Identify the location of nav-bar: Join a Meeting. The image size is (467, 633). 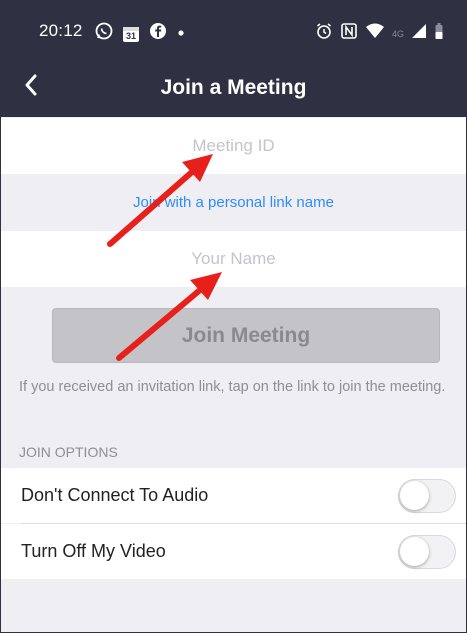
(233, 88).